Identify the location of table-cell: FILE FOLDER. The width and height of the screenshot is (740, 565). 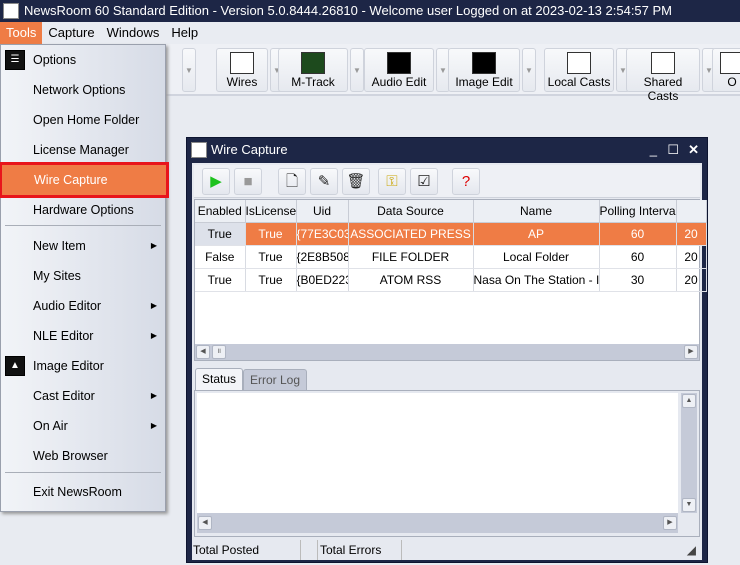
(411, 257).